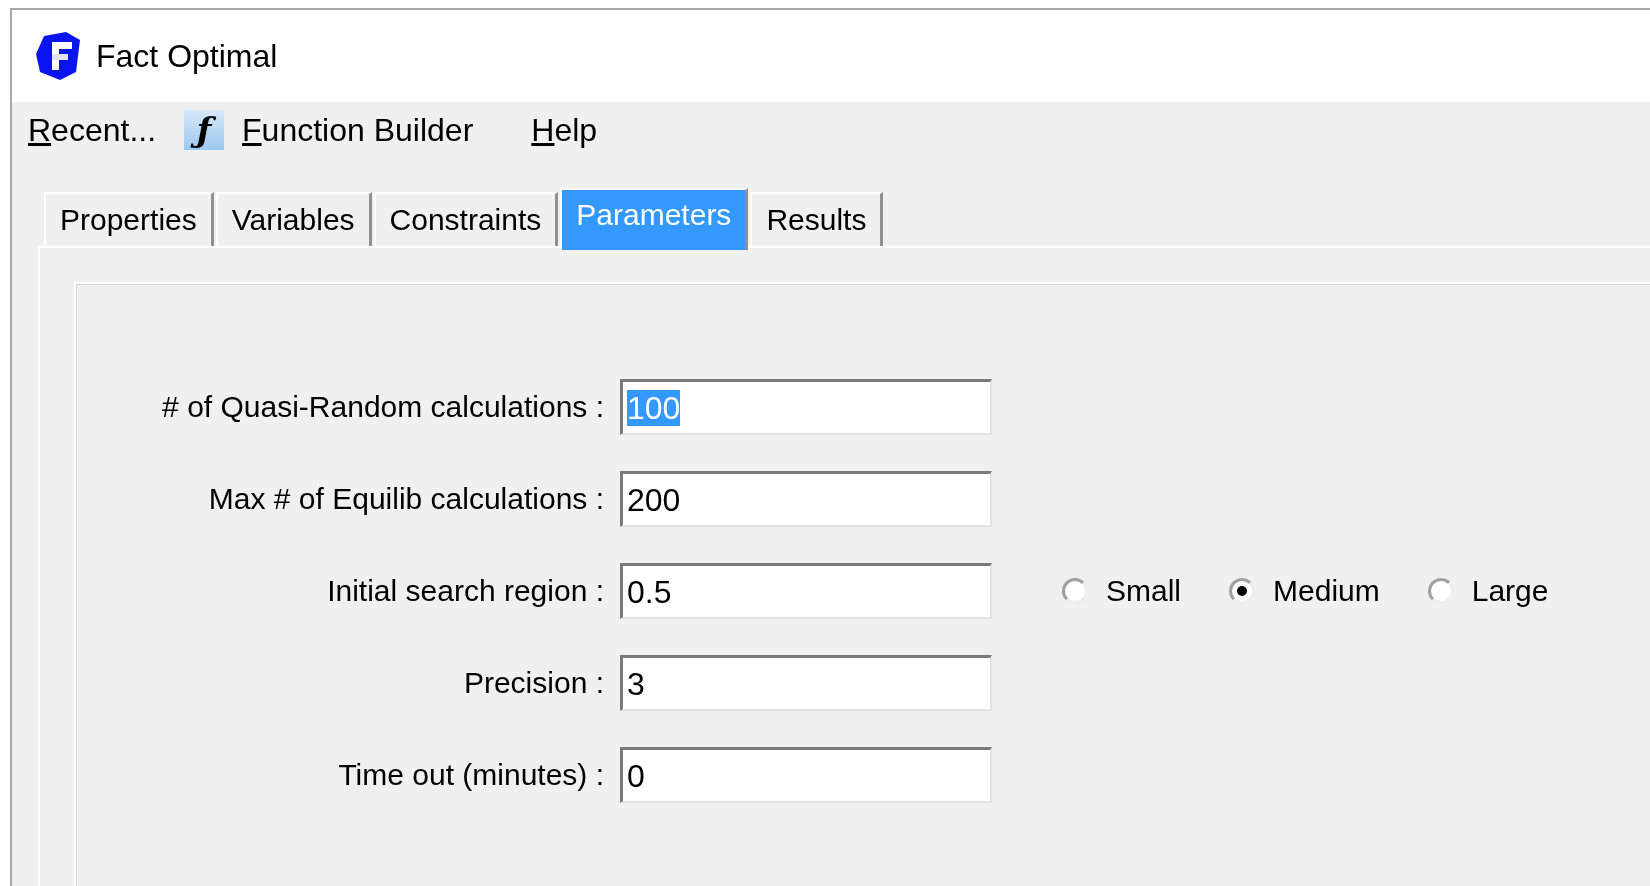 This screenshot has height=886, width=1650. I want to click on radio-label: Small, so click(1143, 591).